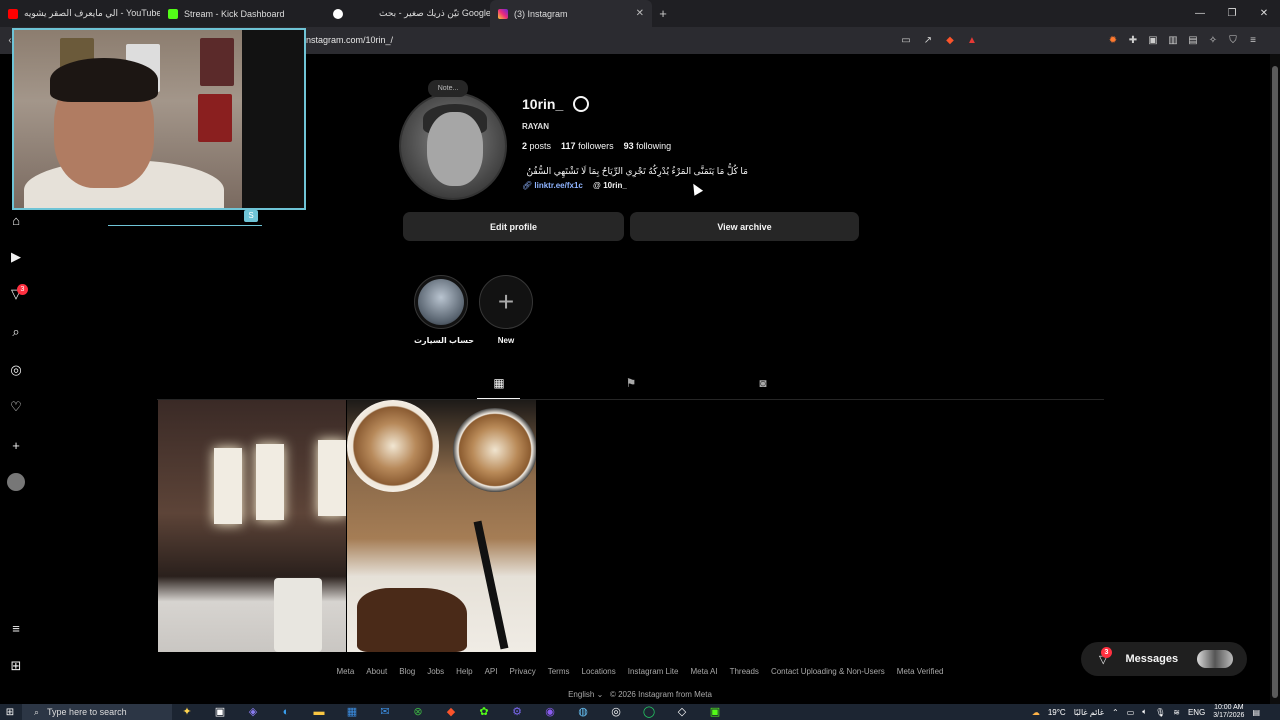 The width and height of the screenshot is (1280, 720). I want to click on tab-title: (3) Instagram, so click(541, 13).